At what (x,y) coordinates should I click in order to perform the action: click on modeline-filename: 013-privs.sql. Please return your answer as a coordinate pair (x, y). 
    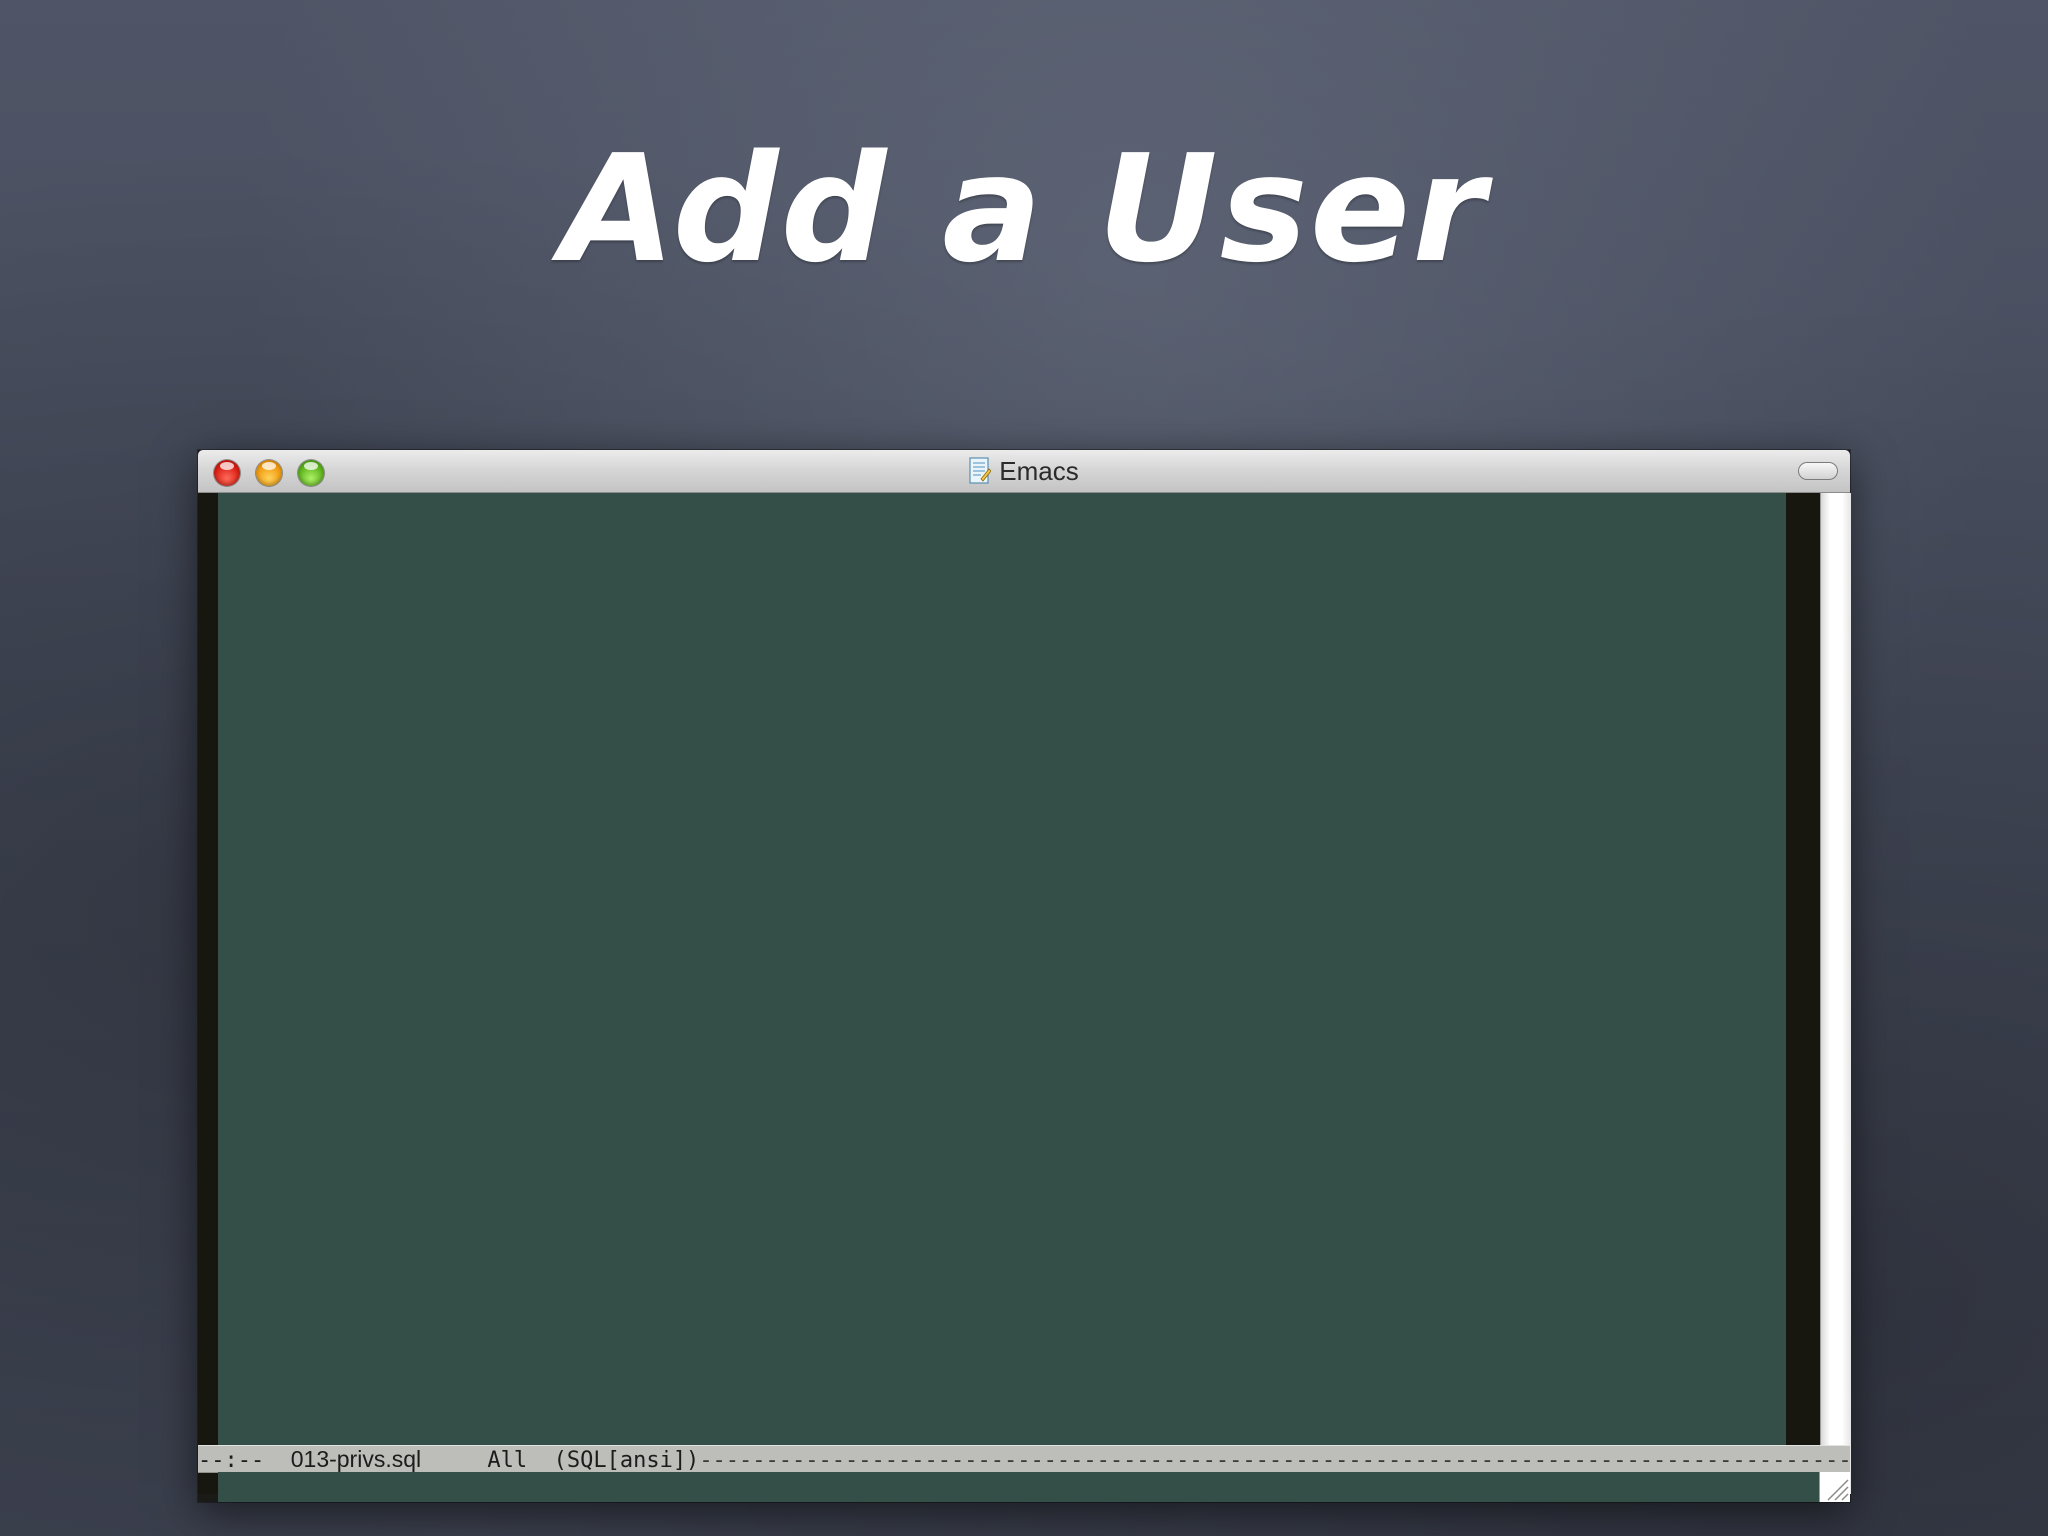
    Looking at the image, I should click on (356, 1459).